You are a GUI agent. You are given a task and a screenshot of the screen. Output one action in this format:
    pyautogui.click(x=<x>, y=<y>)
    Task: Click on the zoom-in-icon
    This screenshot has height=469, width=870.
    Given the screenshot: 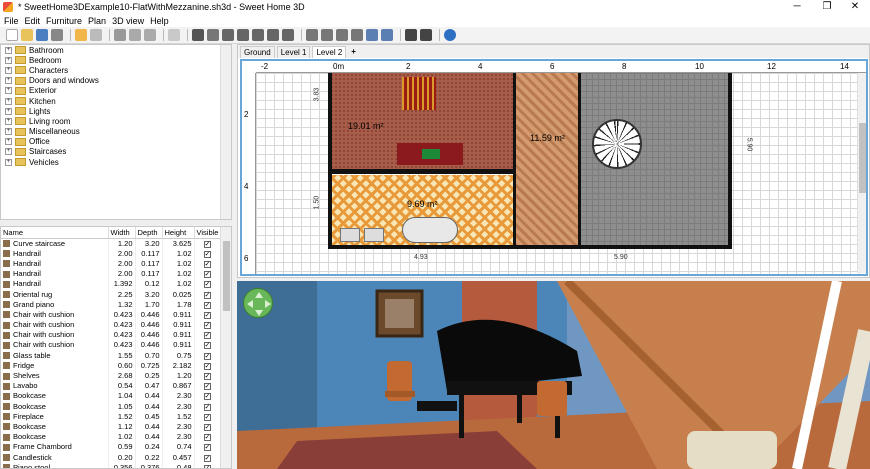 What is the action you would take?
    pyautogui.click(x=372, y=35)
    